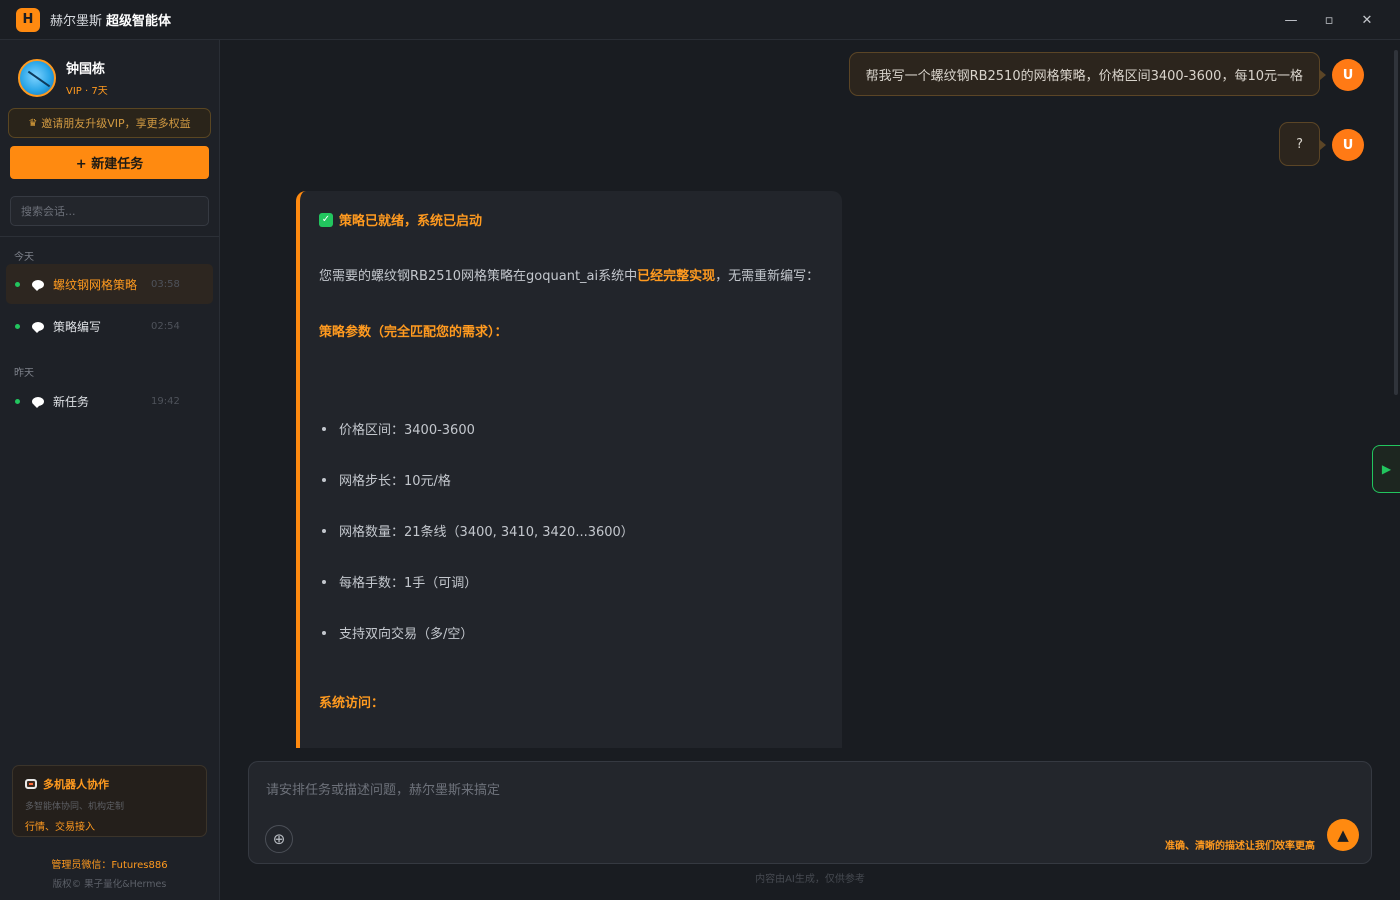 This screenshot has height=900, width=1400. I want to click on invite-label: 邀请朋友升级VIP，享更多权益, so click(116, 123).